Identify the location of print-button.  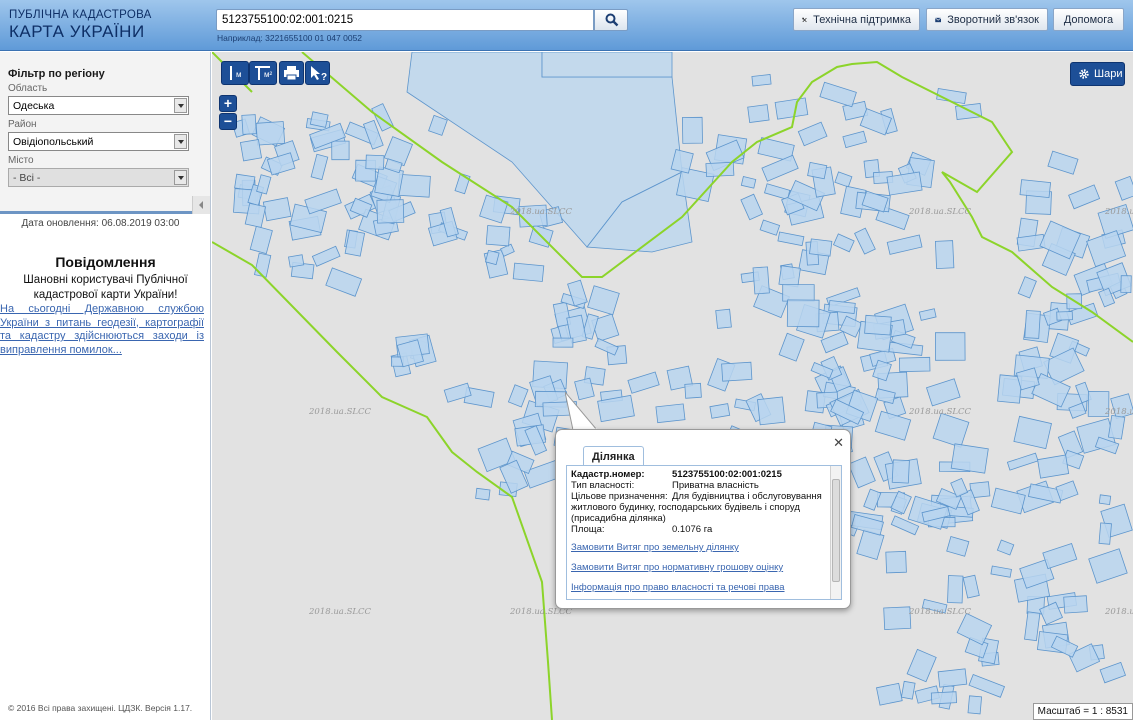
(291, 73).